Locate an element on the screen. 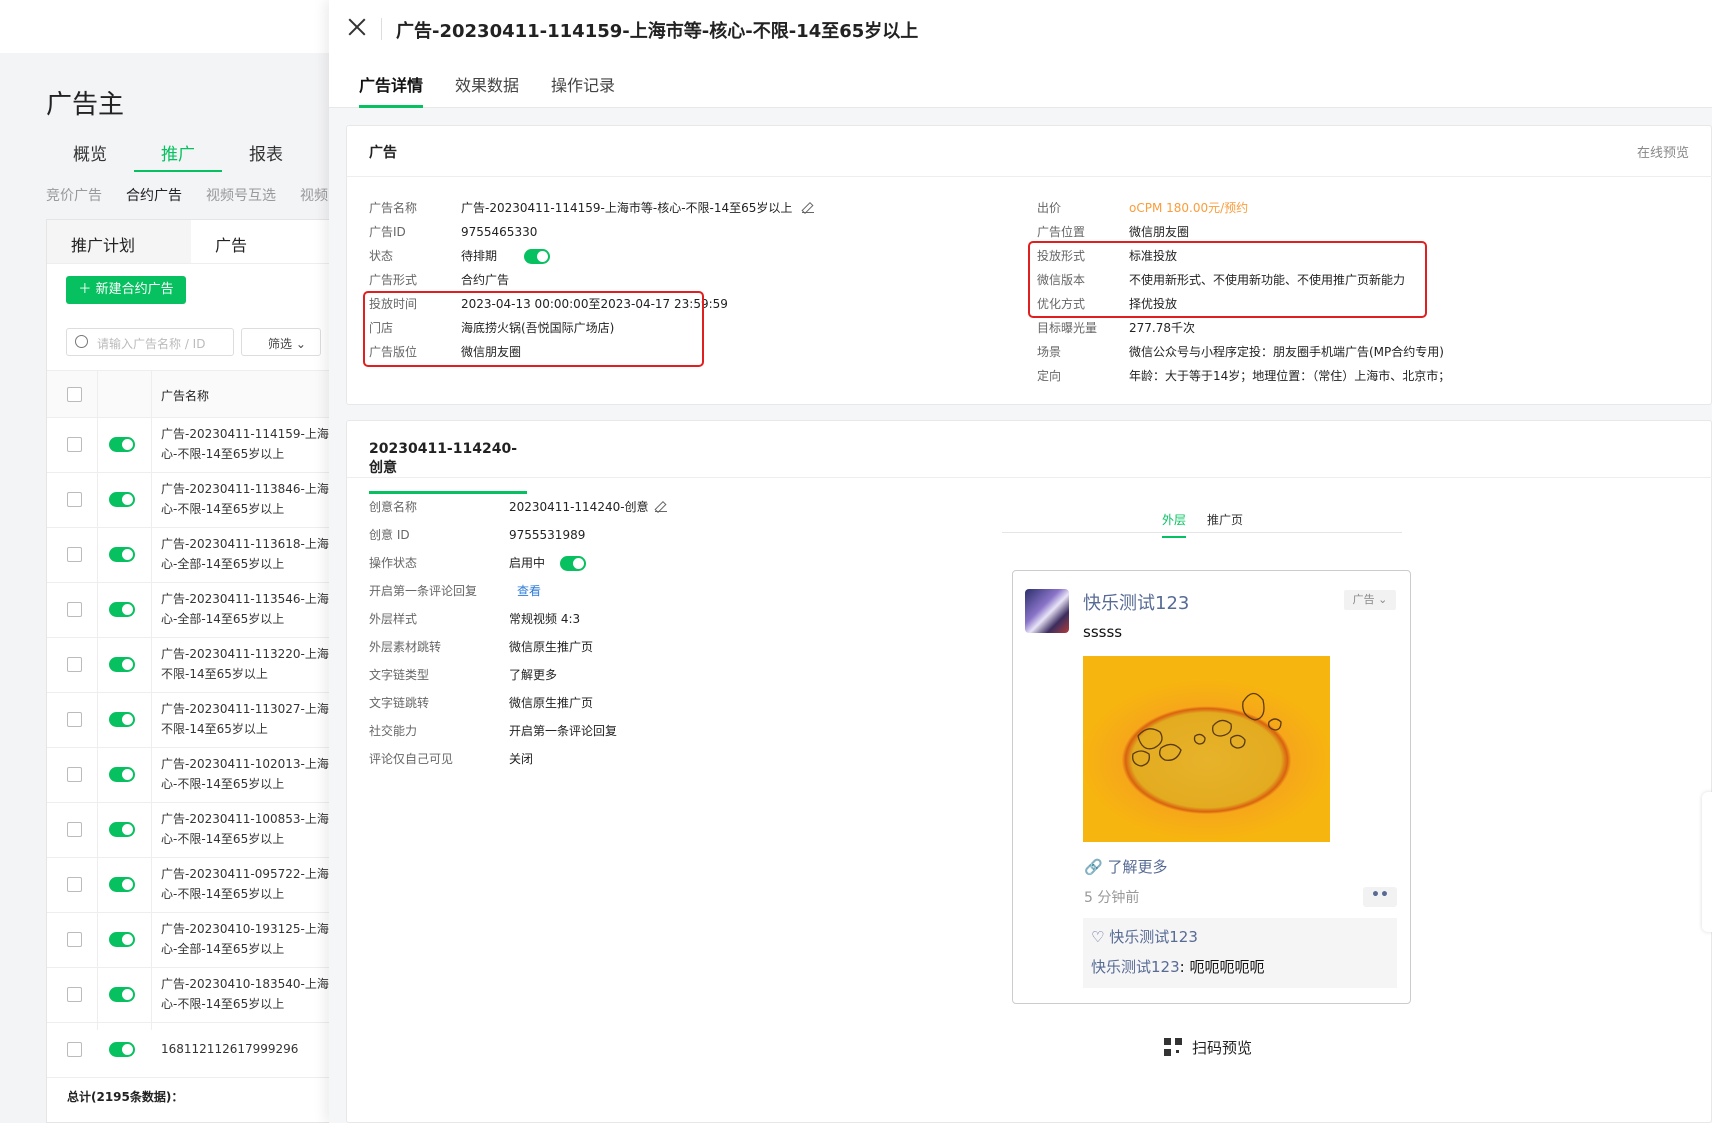 The image size is (1712, 1123). table-row: 广告-20230410-183540-上海市等-核心-不限-14至65岁以上 is located at coordinates (192, 995).